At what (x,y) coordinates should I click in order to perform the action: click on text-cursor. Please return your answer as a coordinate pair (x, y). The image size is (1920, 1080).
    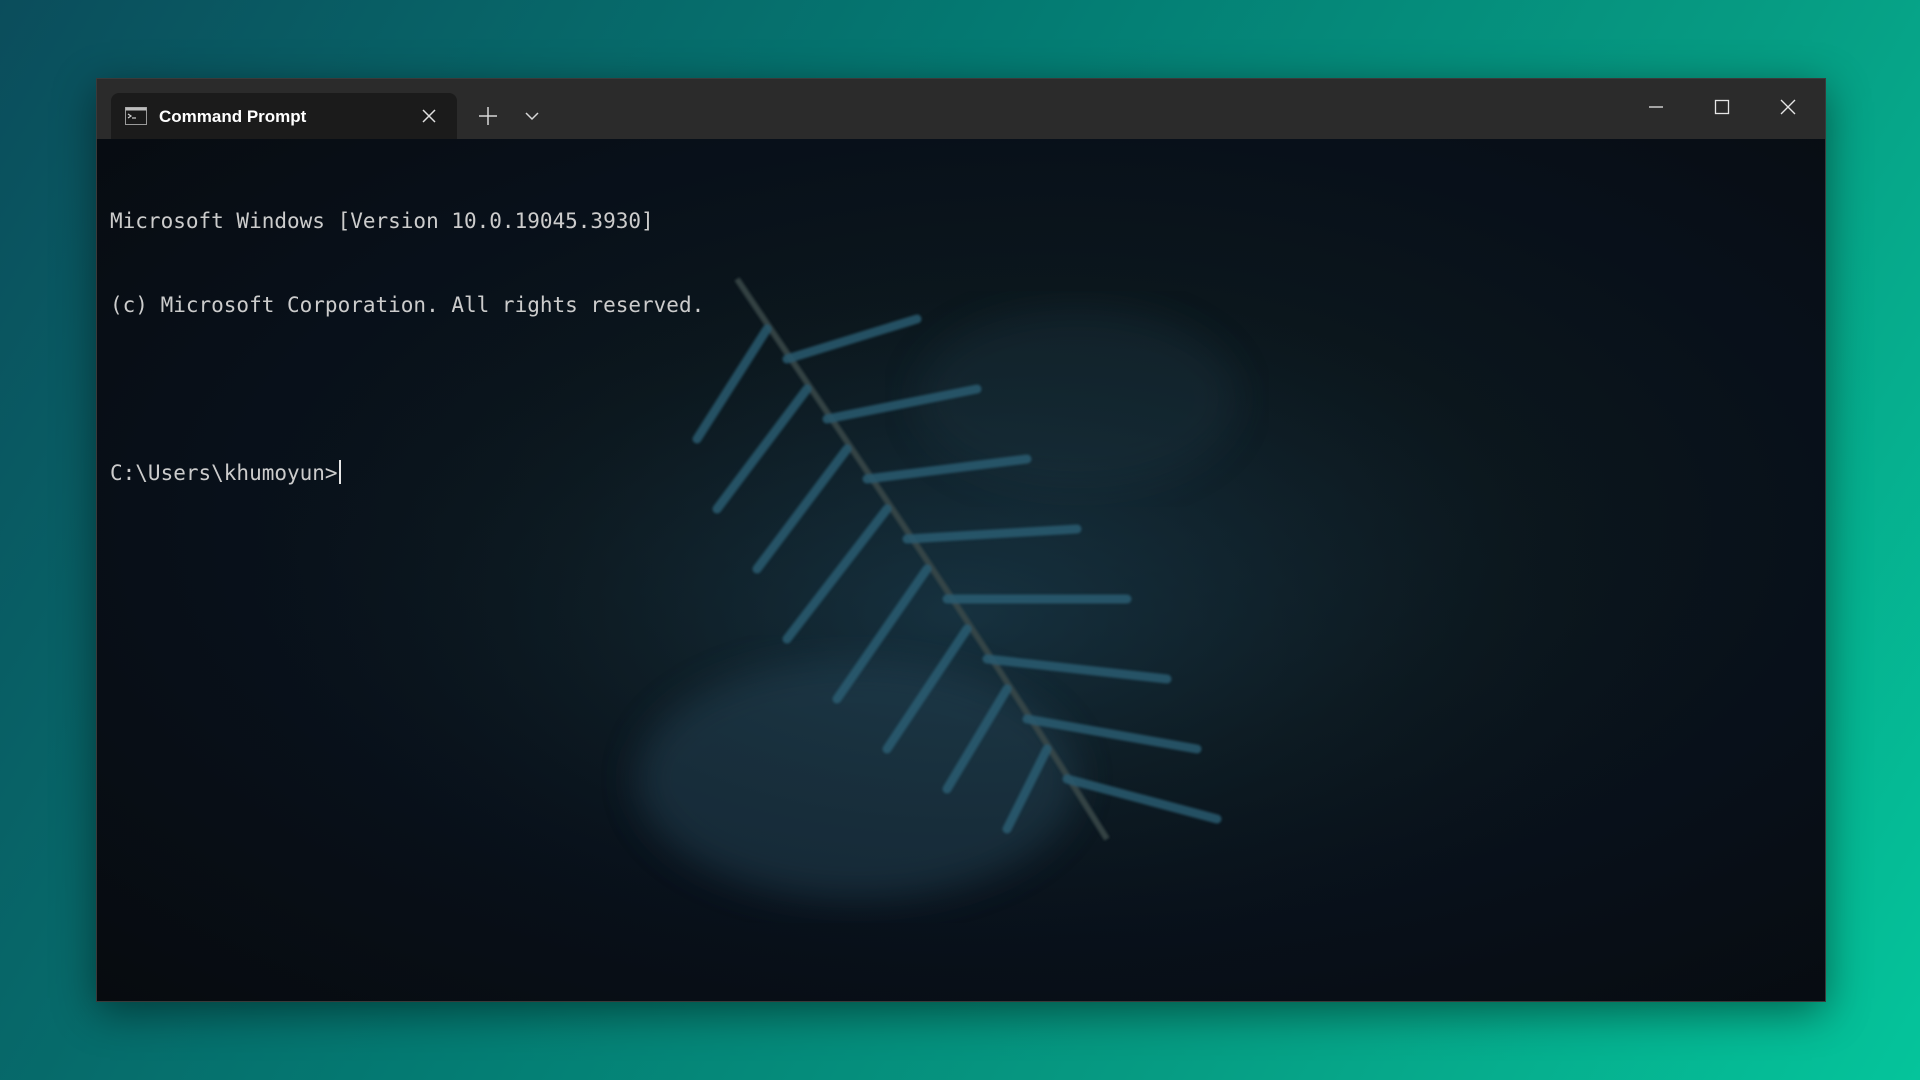
    Looking at the image, I should click on (339, 472).